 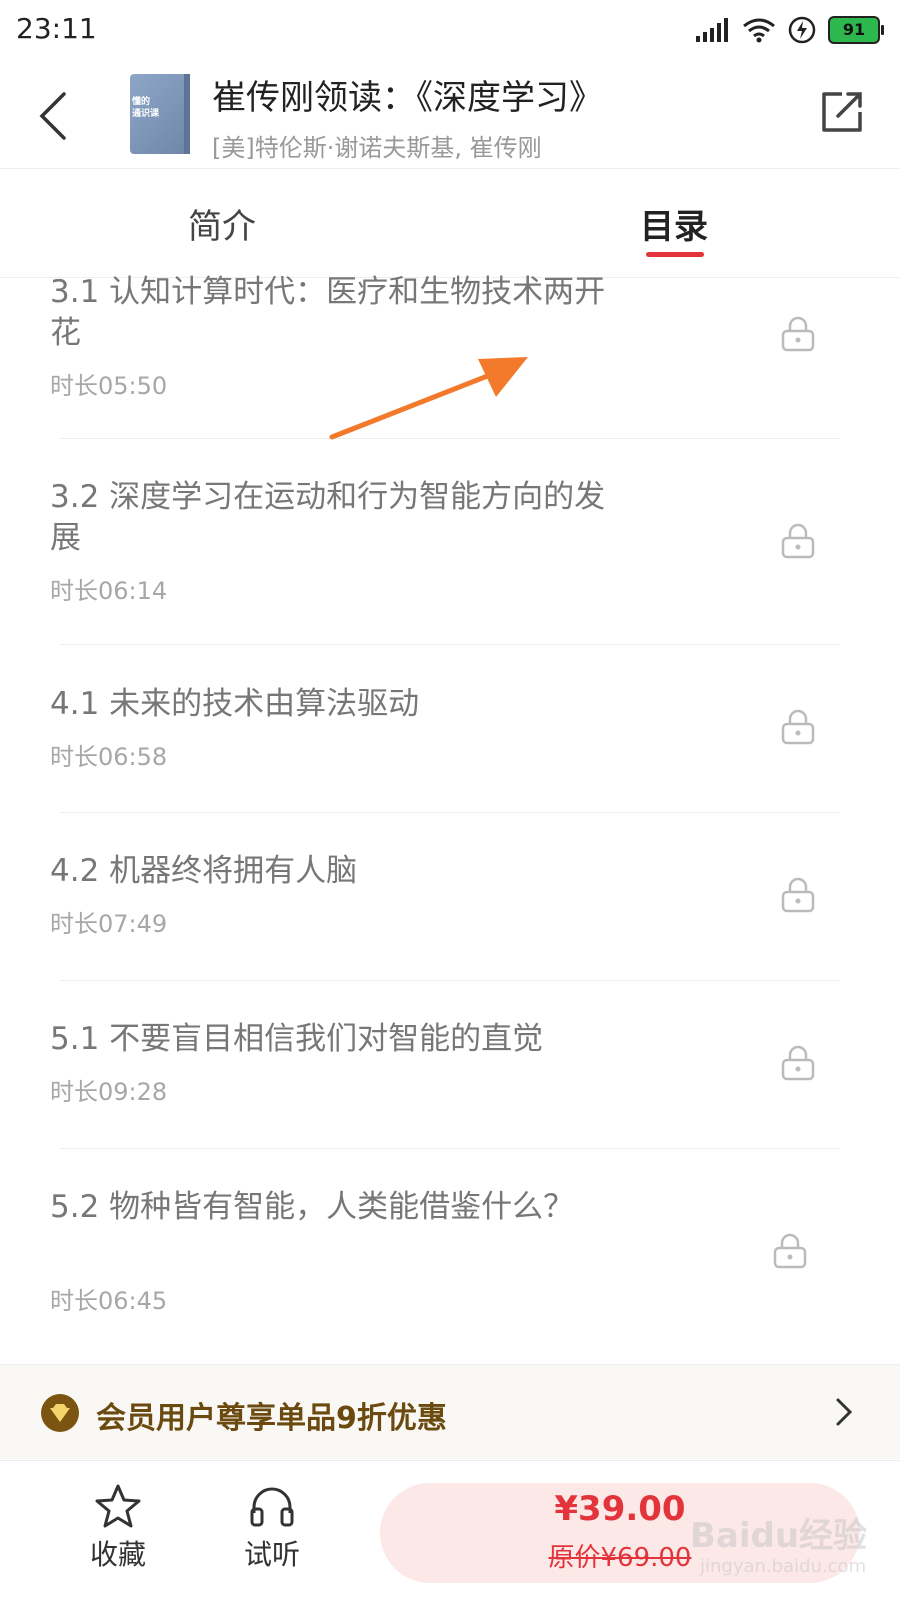 I want to click on status-time: 23:11, so click(x=56, y=28).